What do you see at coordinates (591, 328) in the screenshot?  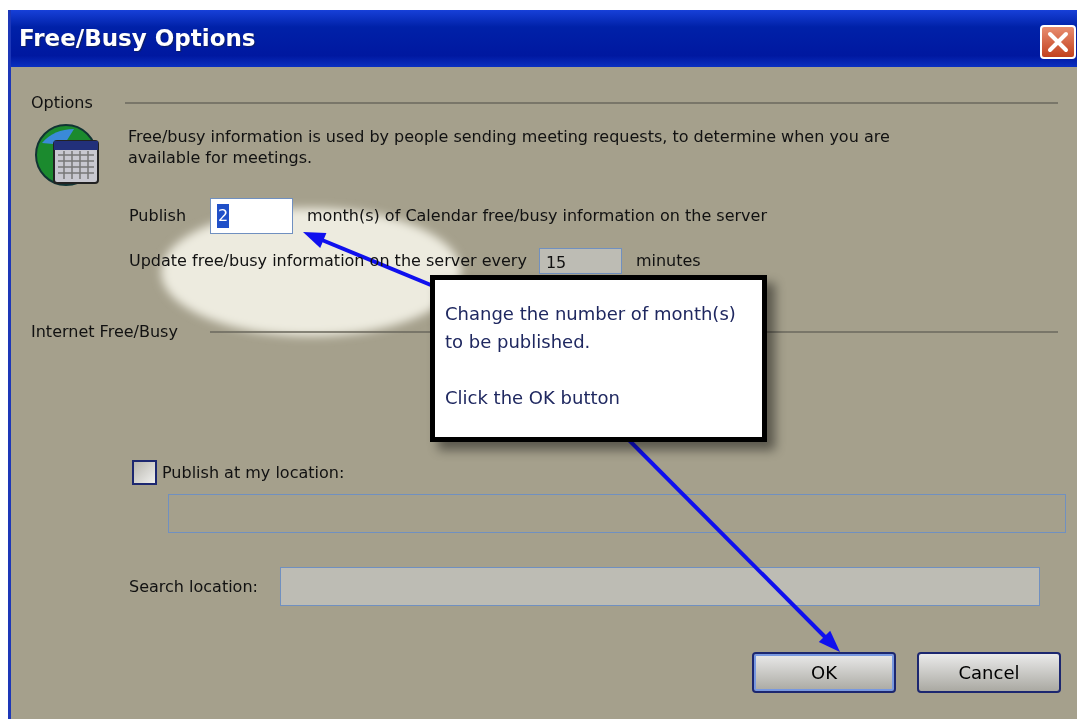 I see `callout-text: Change the number of month(s) to be published.` at bounding box center [591, 328].